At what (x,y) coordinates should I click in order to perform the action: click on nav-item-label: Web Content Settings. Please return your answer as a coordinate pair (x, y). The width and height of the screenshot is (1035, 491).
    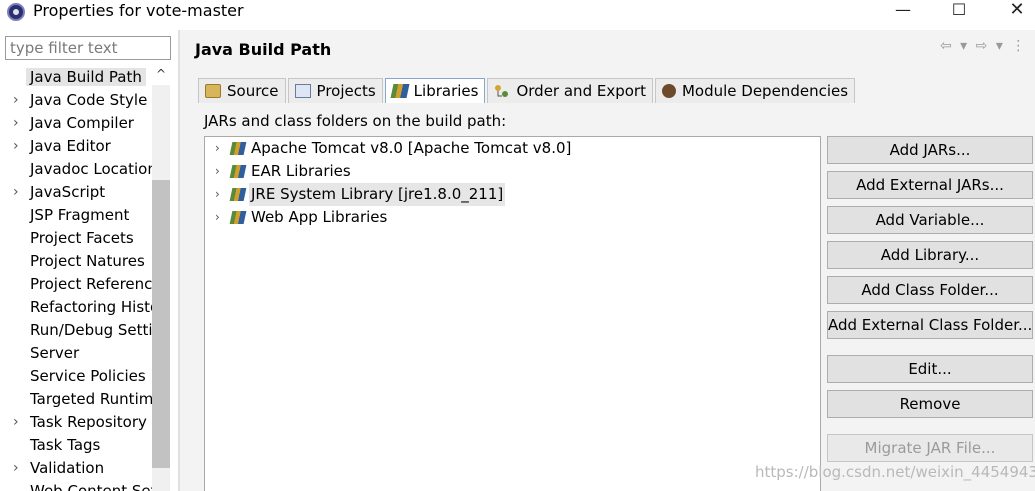
    Looking at the image, I should click on (91, 486).